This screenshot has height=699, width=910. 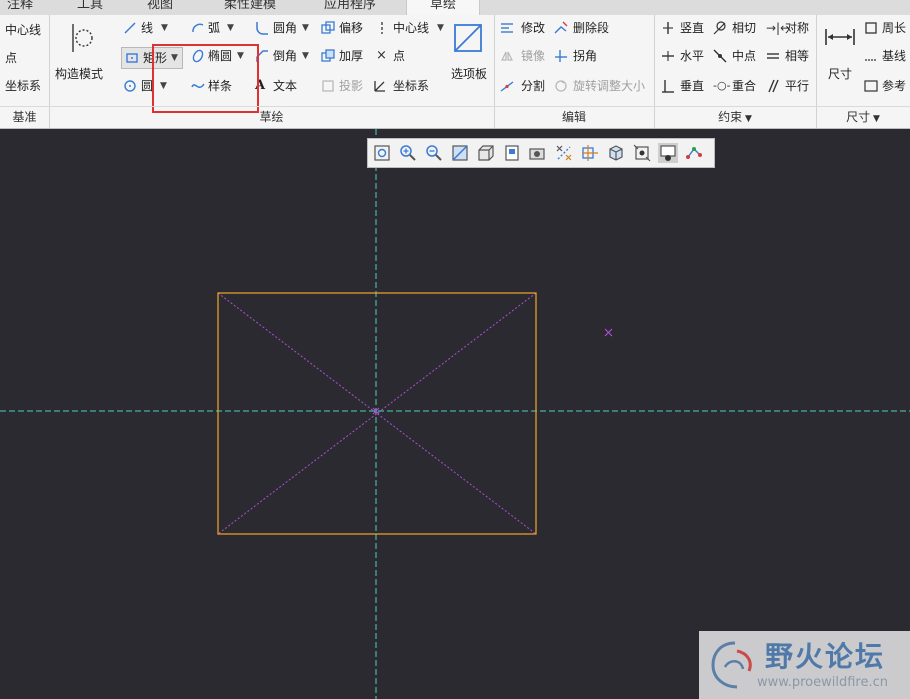 What do you see at coordinates (538, 153) in the screenshot?
I see `view-manager-icon` at bounding box center [538, 153].